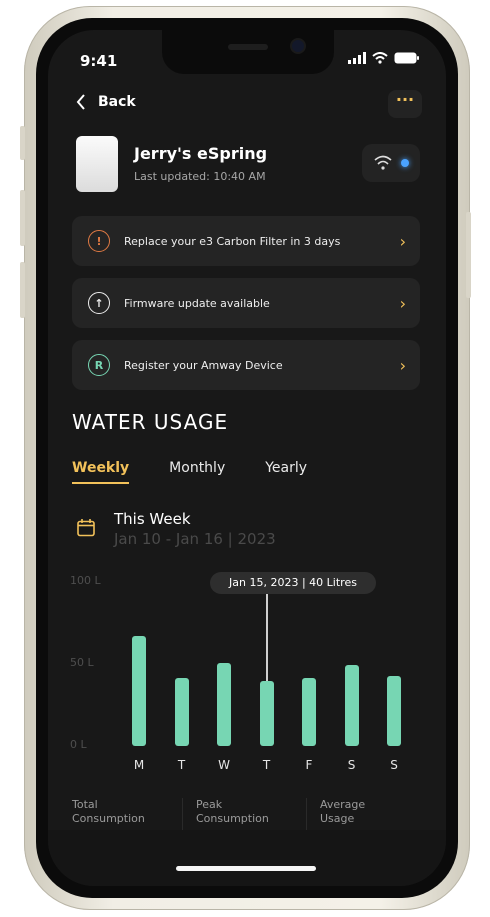  Describe the element at coordinates (309, 765) in the screenshot. I see `x-tick-label: F` at that location.